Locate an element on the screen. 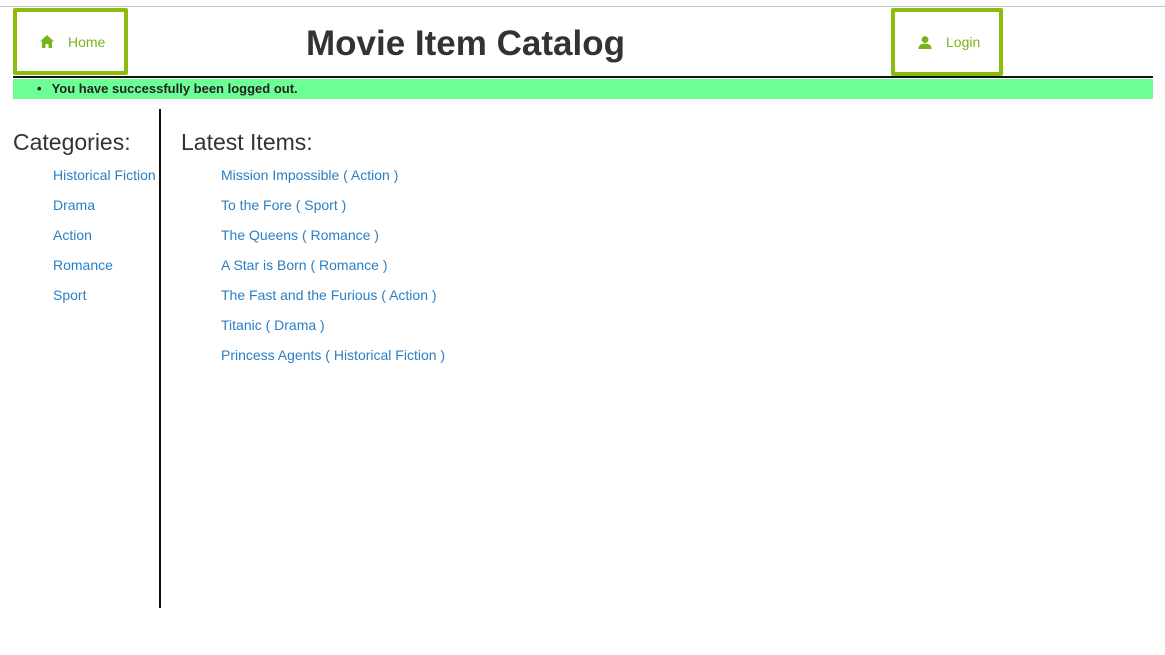  category-link-romance: Romance is located at coordinates (83, 265).